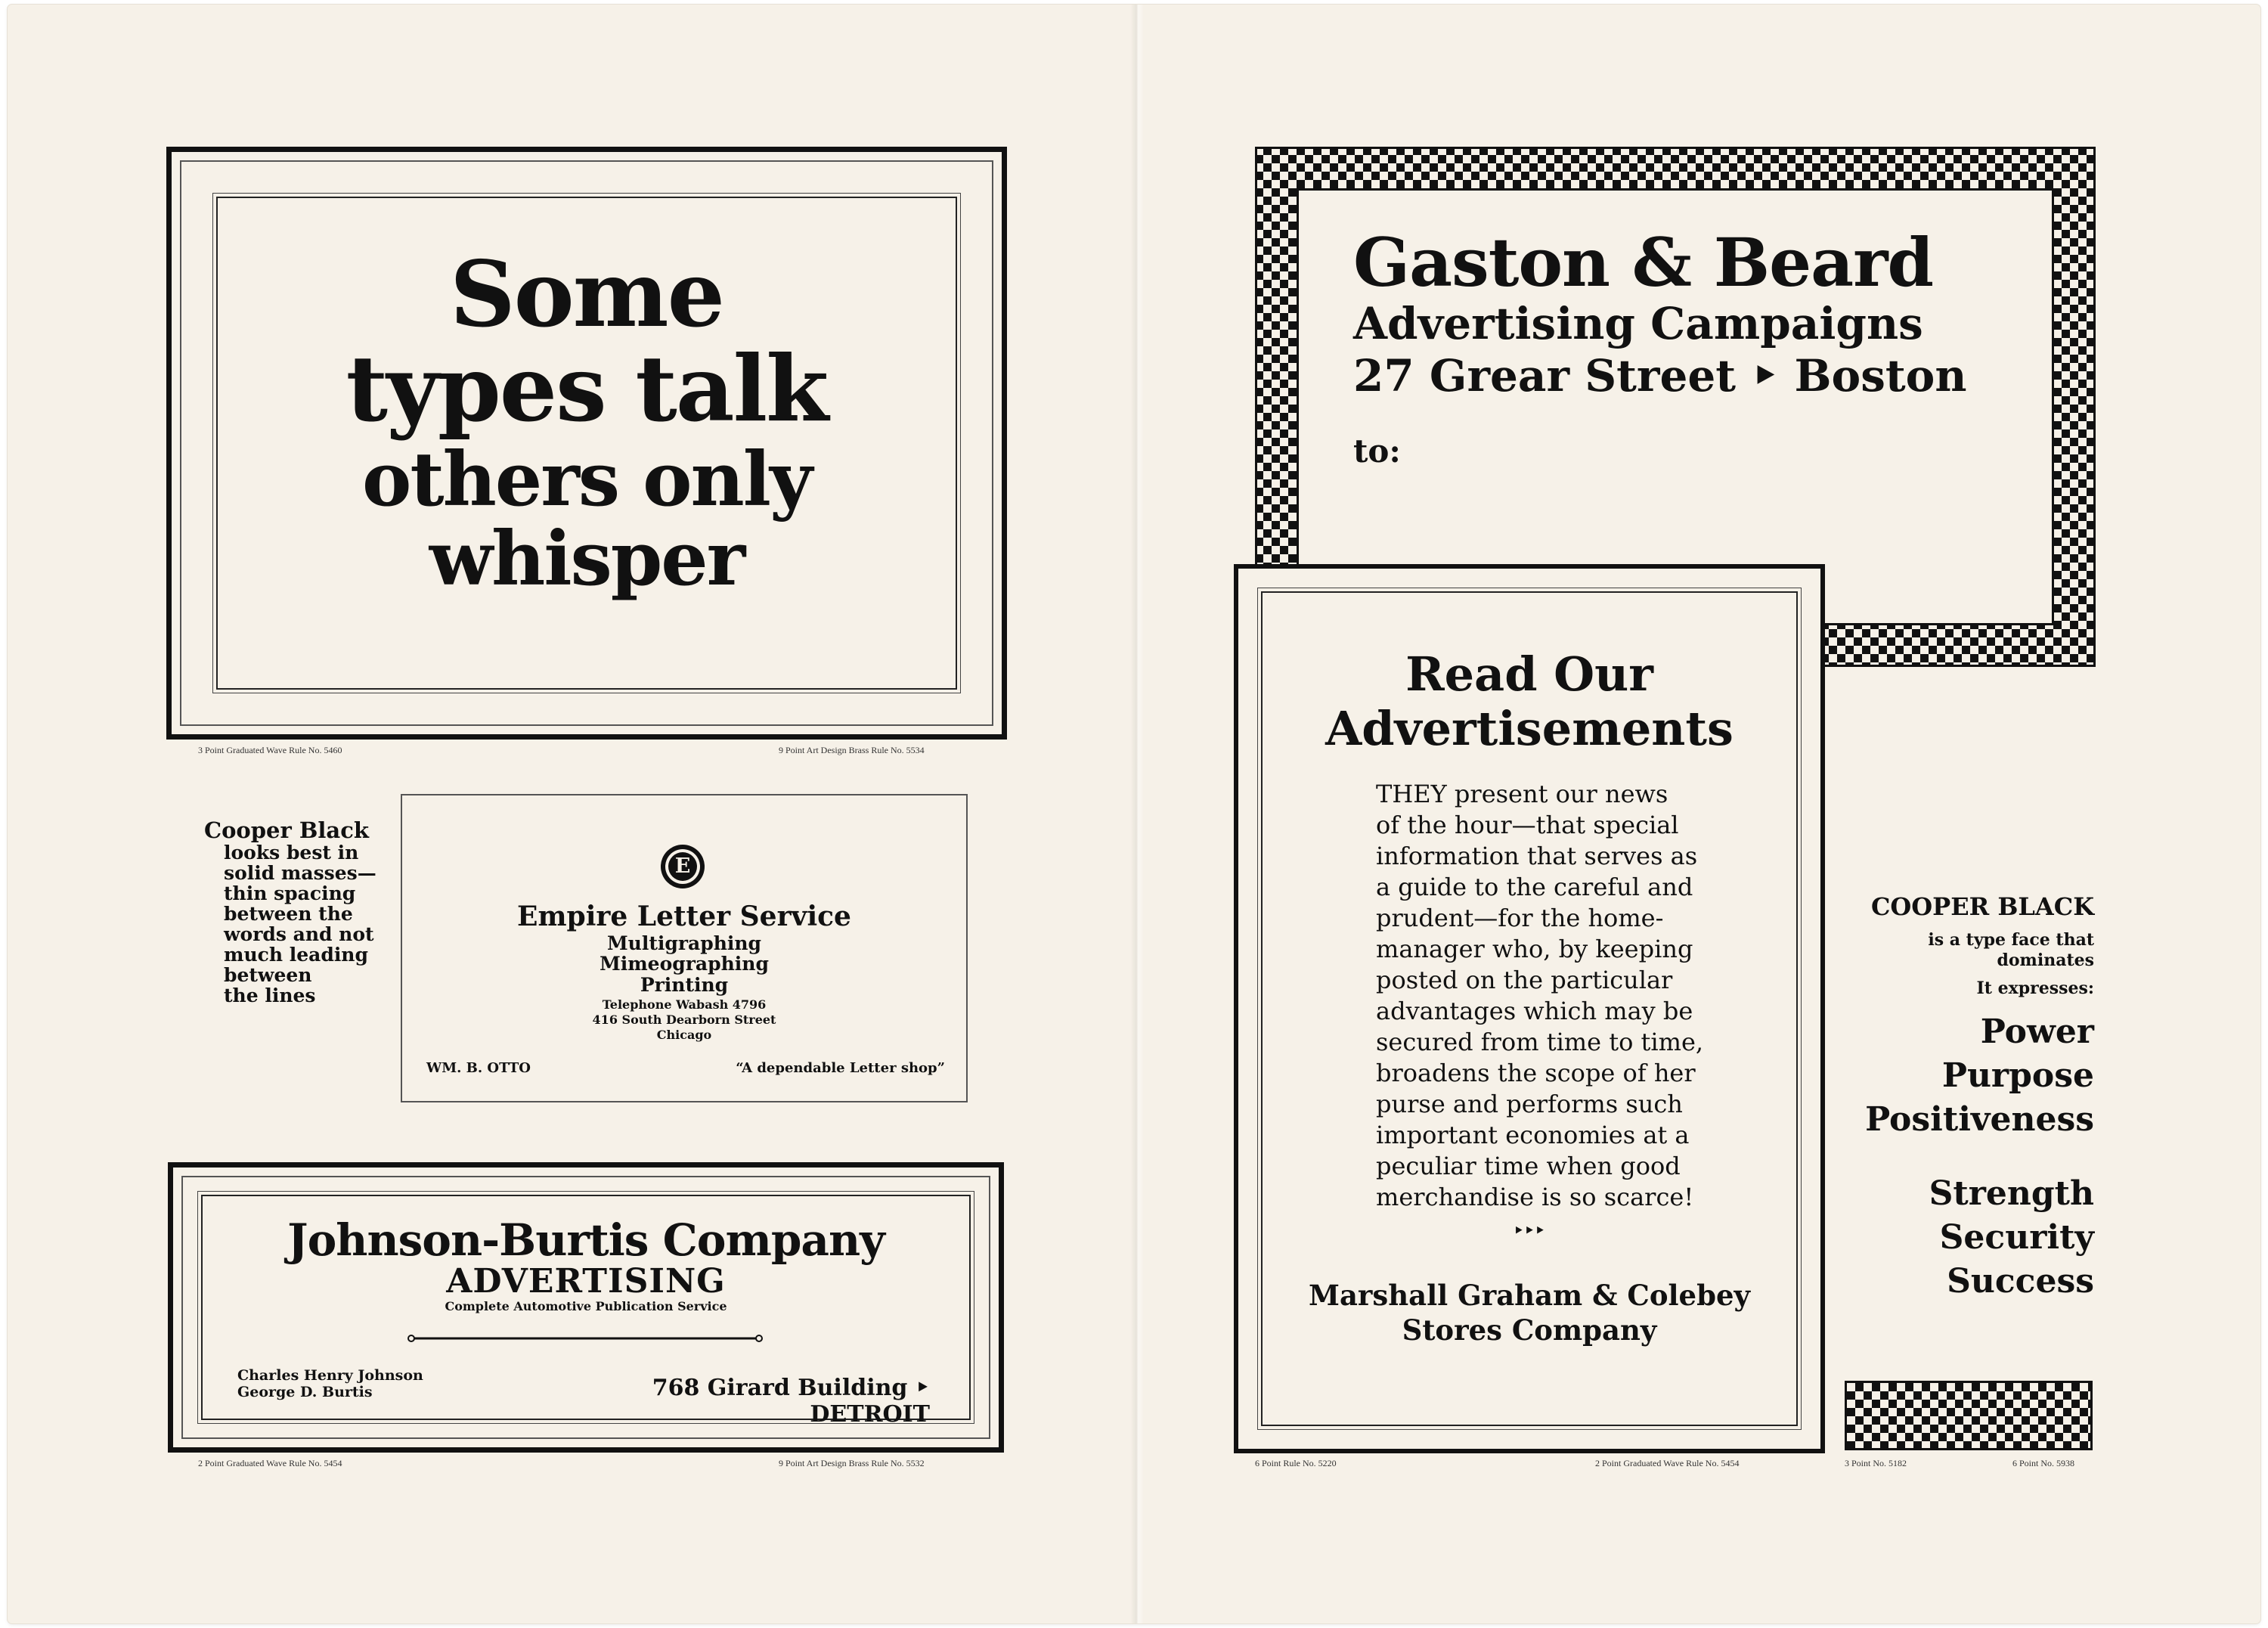 The width and height of the screenshot is (2268, 1628). What do you see at coordinates (478, 1068) in the screenshot?
I see `empire-owner: WM. B. OTTO` at bounding box center [478, 1068].